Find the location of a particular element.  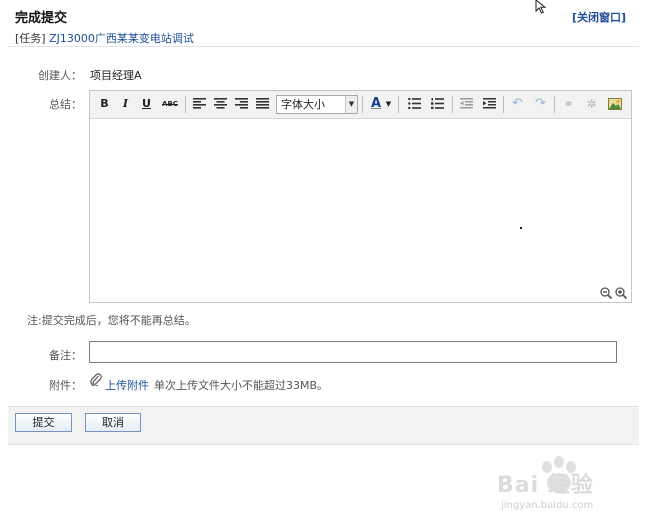

watermark: Bai 经验 jingyan.baidu.com is located at coordinates (572, 490).